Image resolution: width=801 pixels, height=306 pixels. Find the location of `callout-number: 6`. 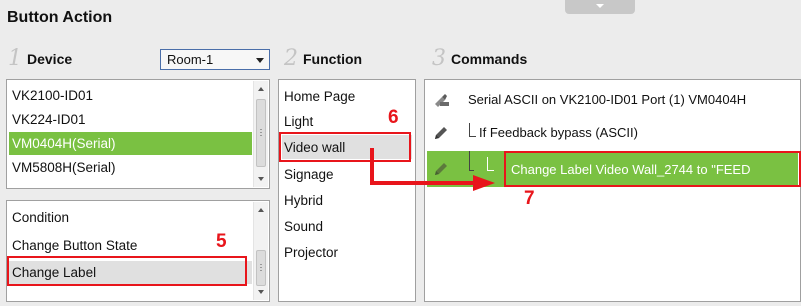

callout-number: 6 is located at coordinates (393, 117).